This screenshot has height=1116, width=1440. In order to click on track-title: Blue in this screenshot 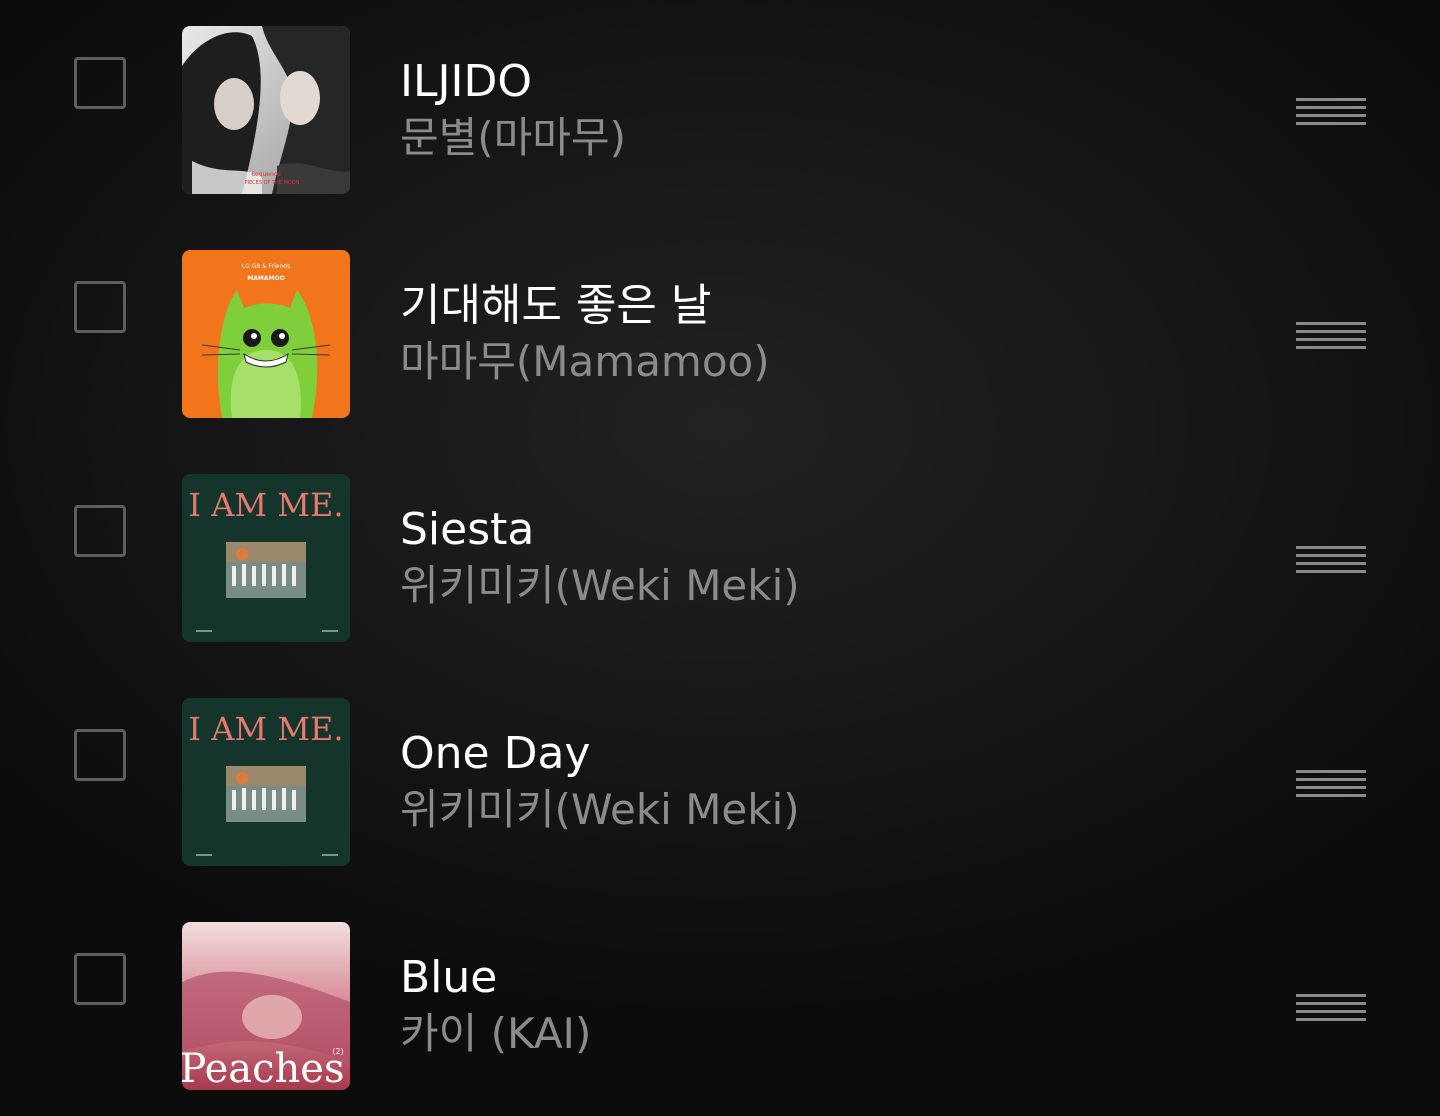, I will do `click(449, 977)`.